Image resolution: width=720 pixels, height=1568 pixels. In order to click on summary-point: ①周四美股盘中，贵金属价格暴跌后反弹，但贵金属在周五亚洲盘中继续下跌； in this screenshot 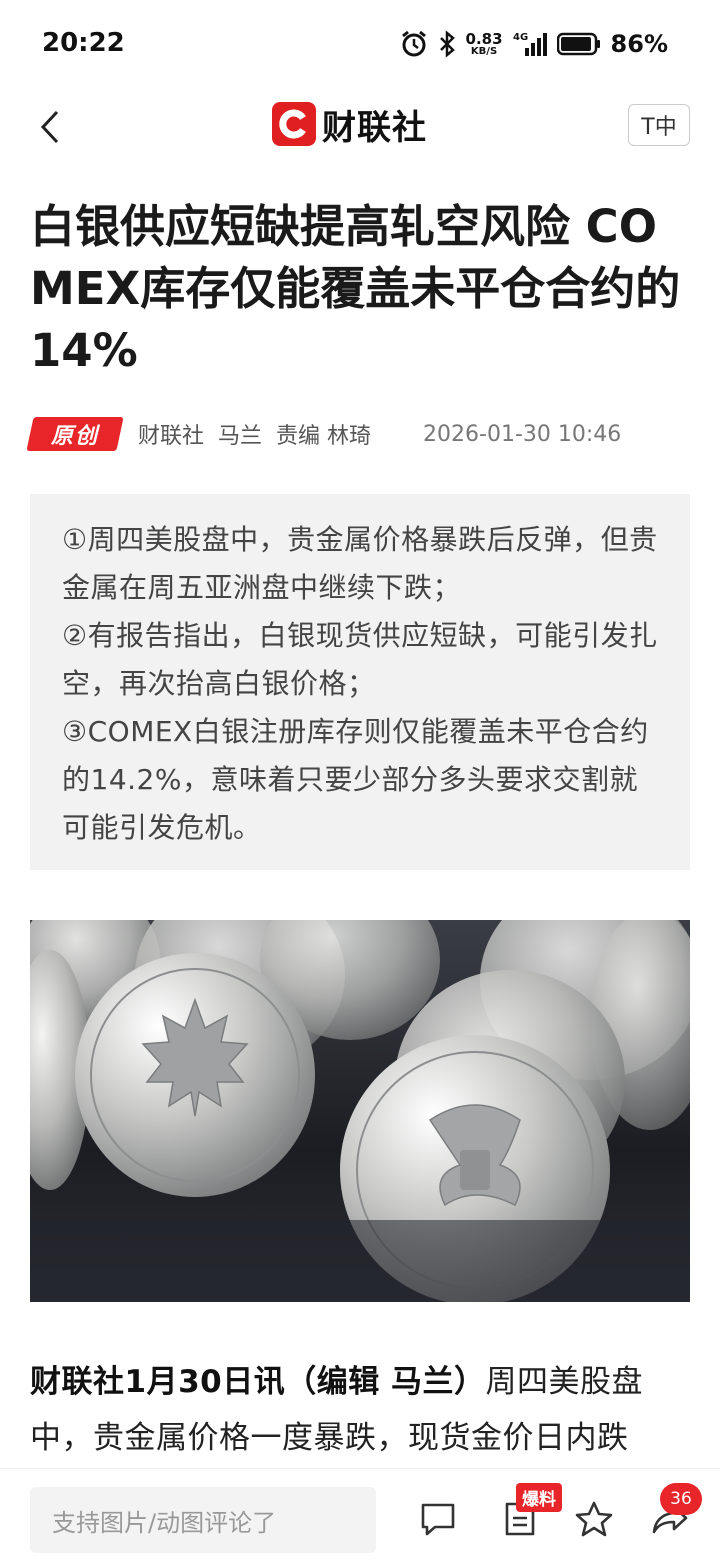, I will do `click(360, 563)`.